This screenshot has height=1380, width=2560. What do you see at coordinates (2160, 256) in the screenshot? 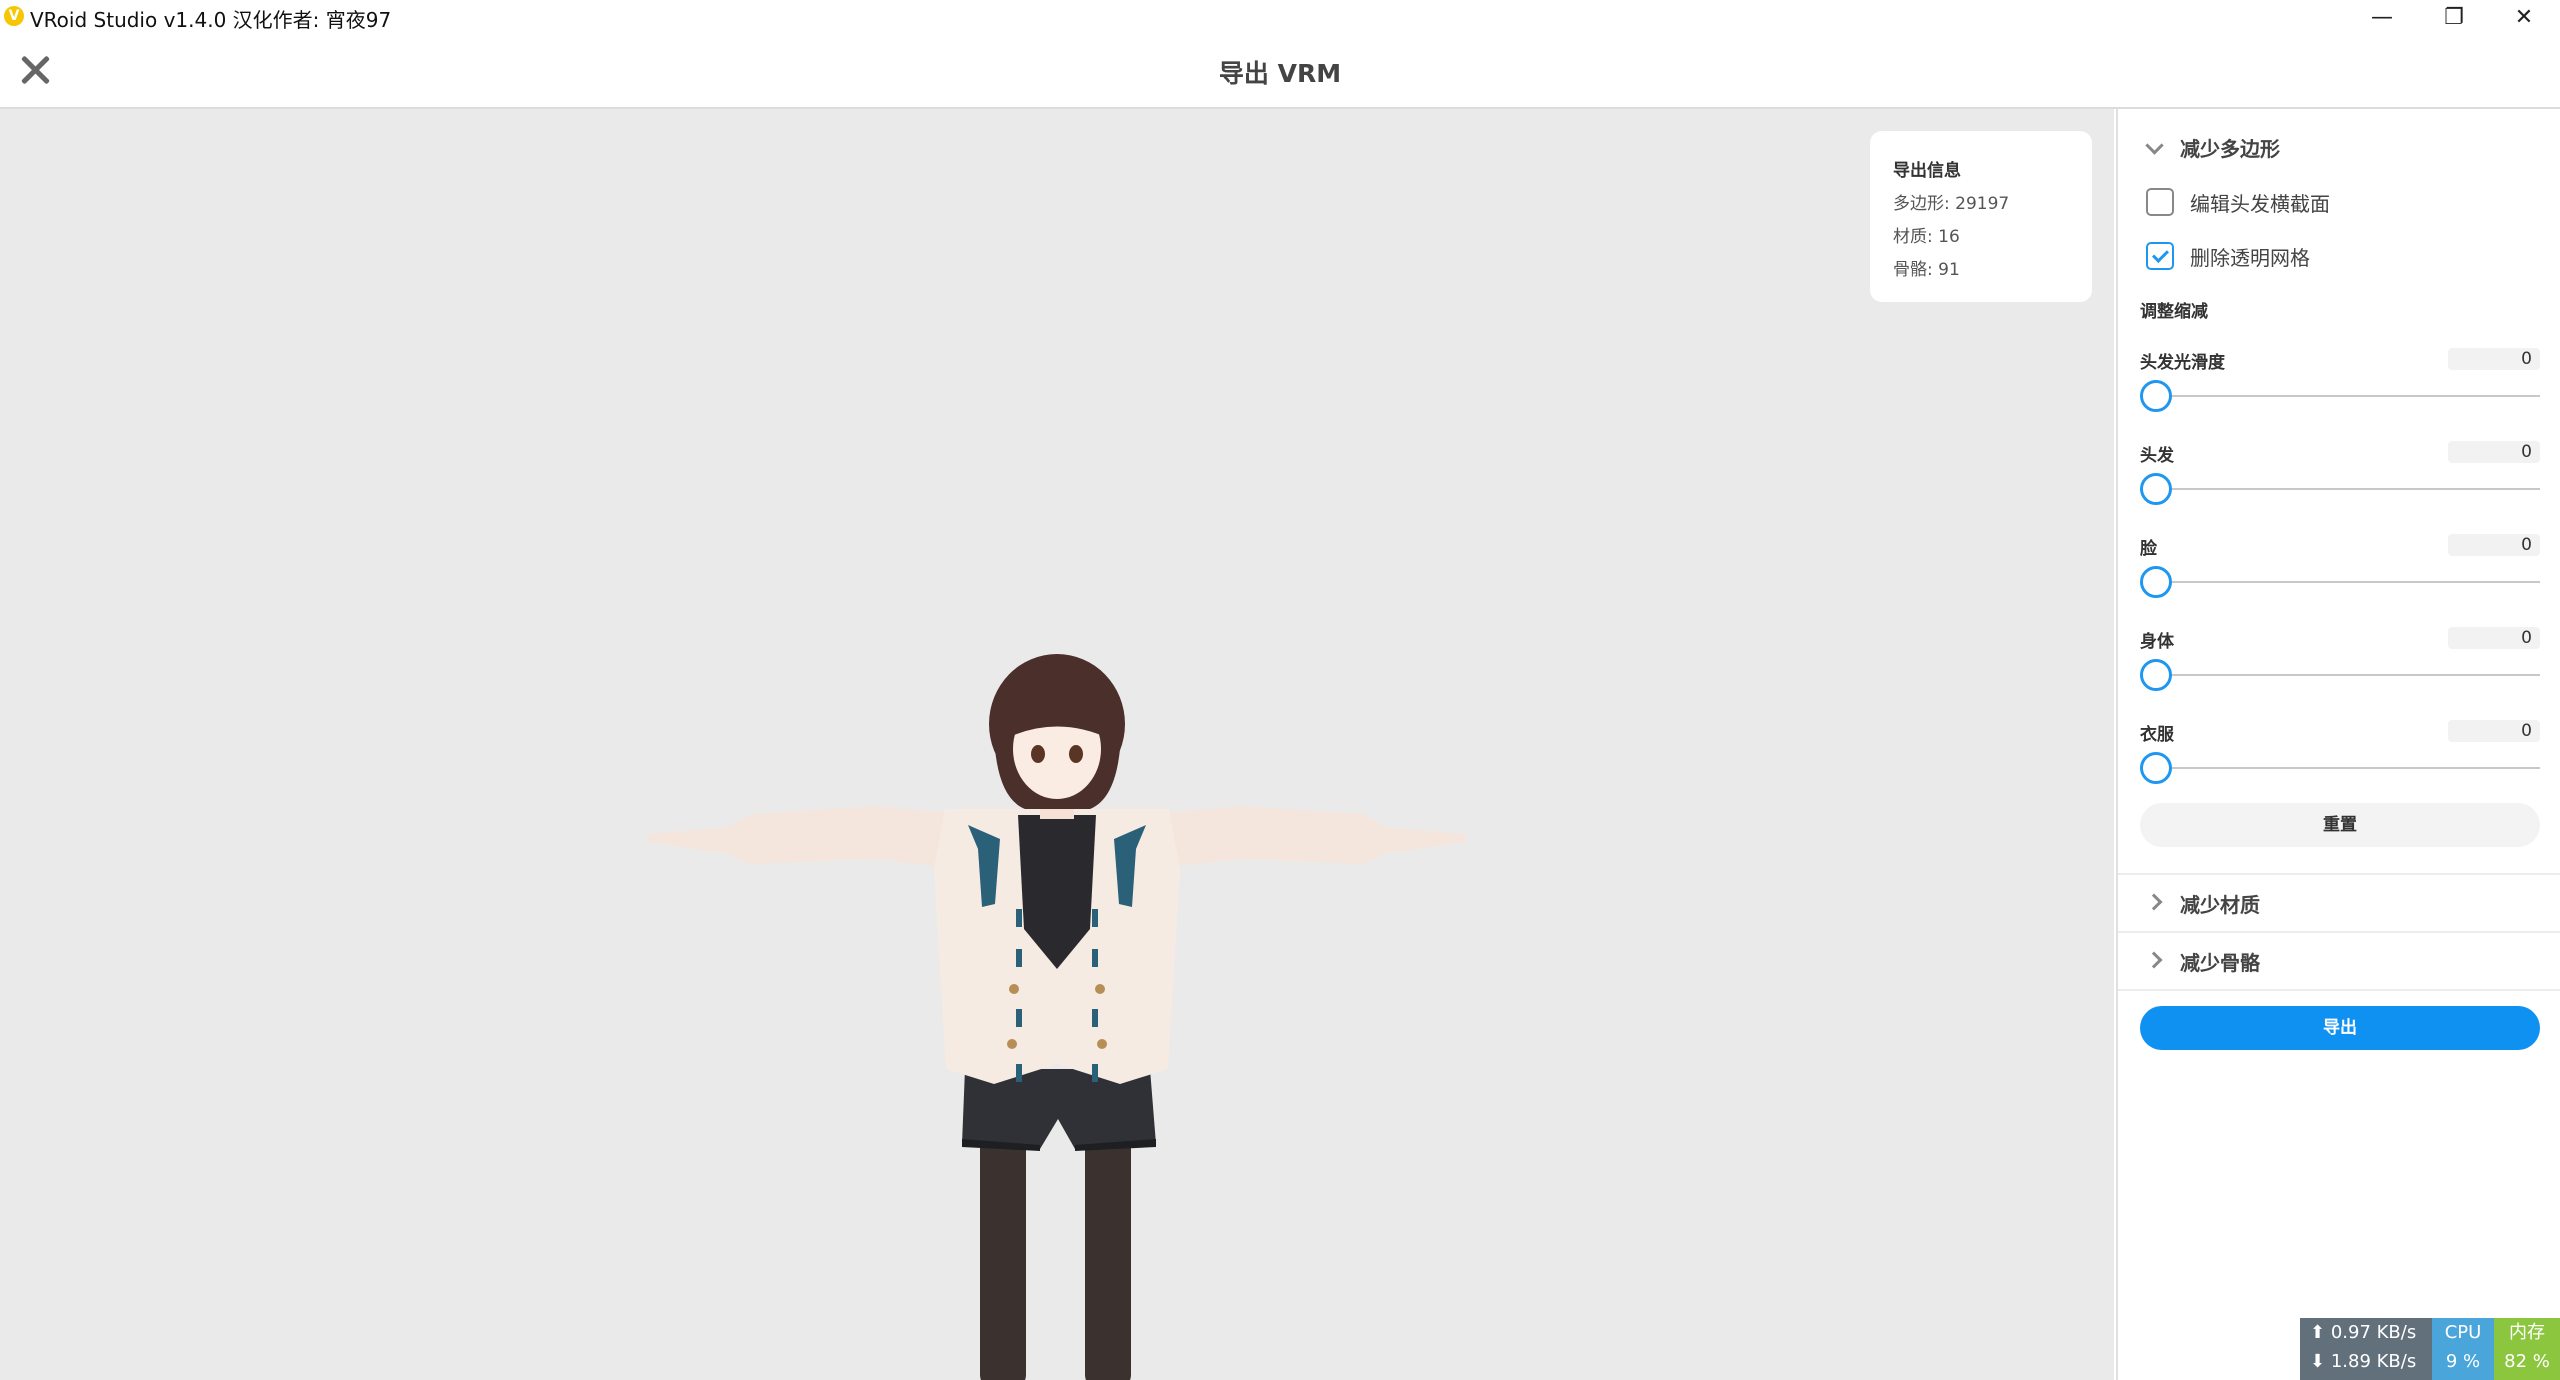
I see `checkbox-delete-transparent` at bounding box center [2160, 256].